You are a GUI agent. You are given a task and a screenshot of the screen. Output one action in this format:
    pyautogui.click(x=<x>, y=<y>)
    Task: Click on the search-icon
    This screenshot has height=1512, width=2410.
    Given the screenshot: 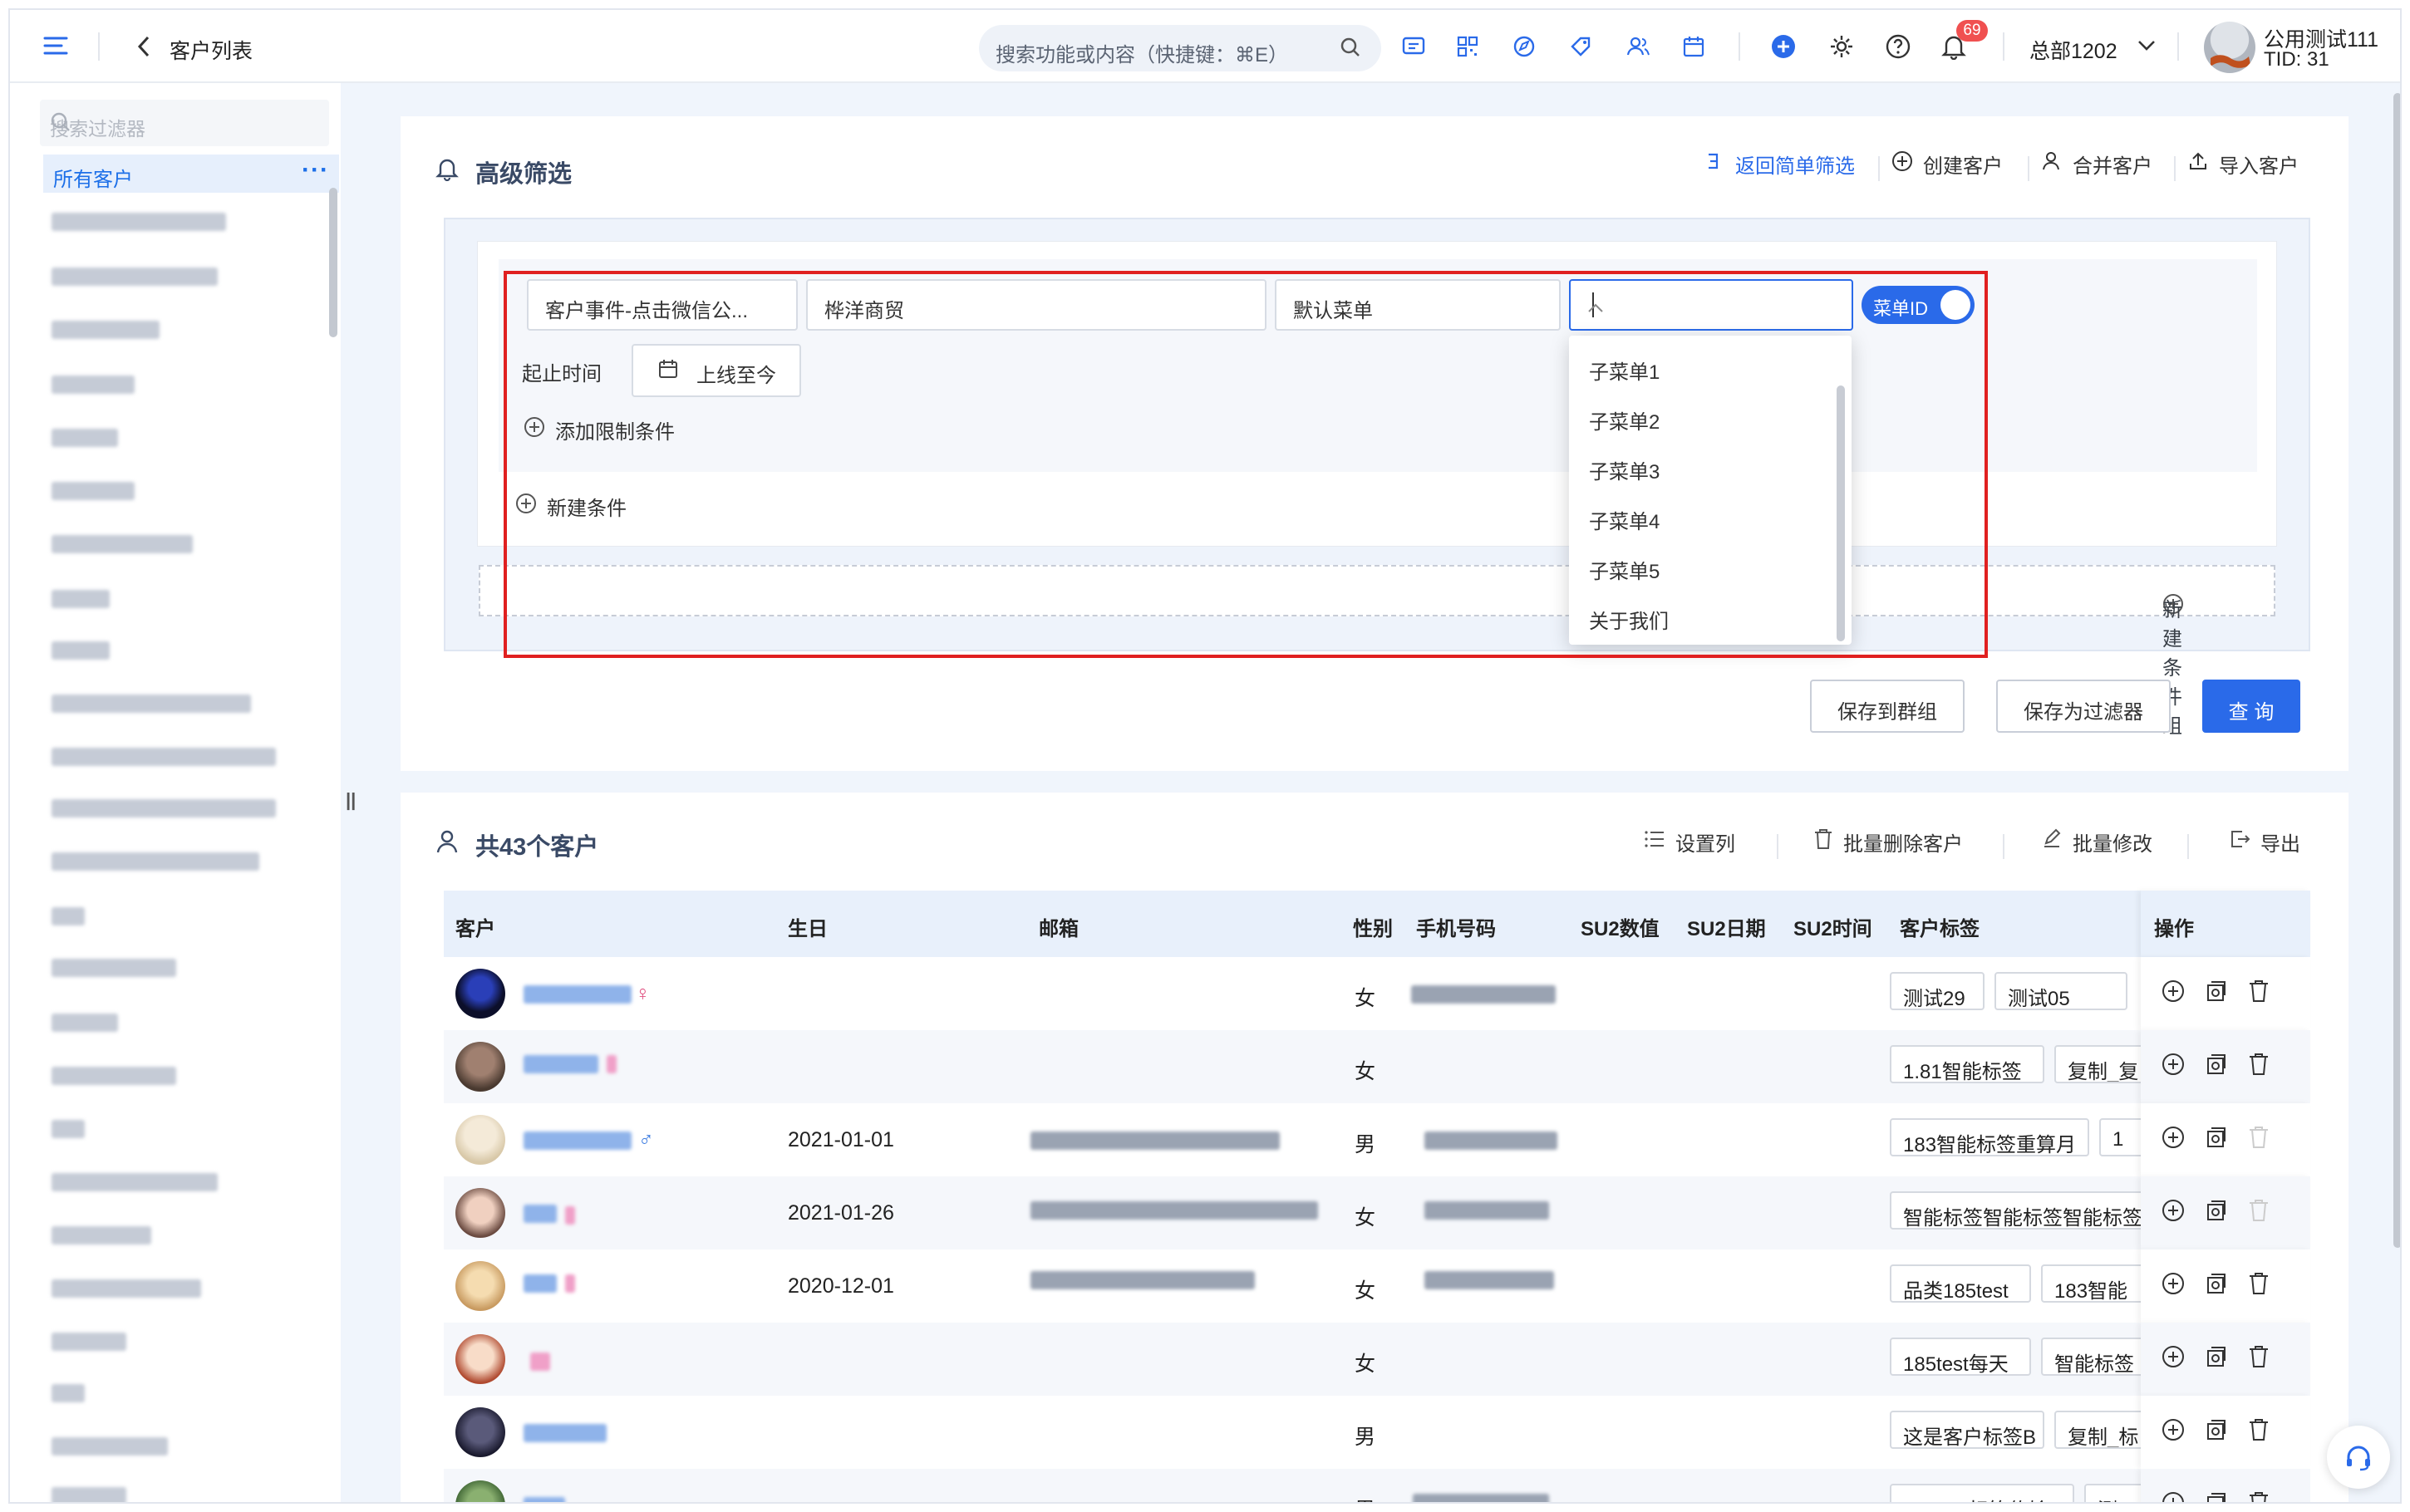 What is the action you would take?
    pyautogui.click(x=1350, y=47)
    